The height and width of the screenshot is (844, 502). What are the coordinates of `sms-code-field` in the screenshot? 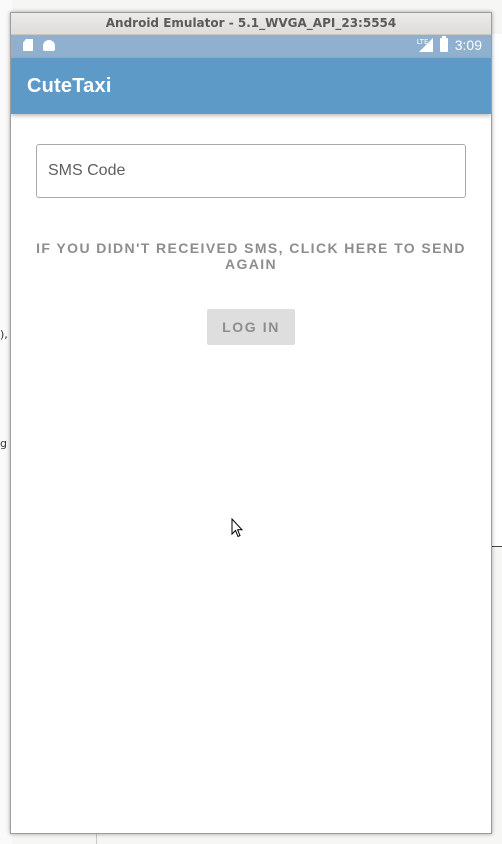 It's located at (251, 171).